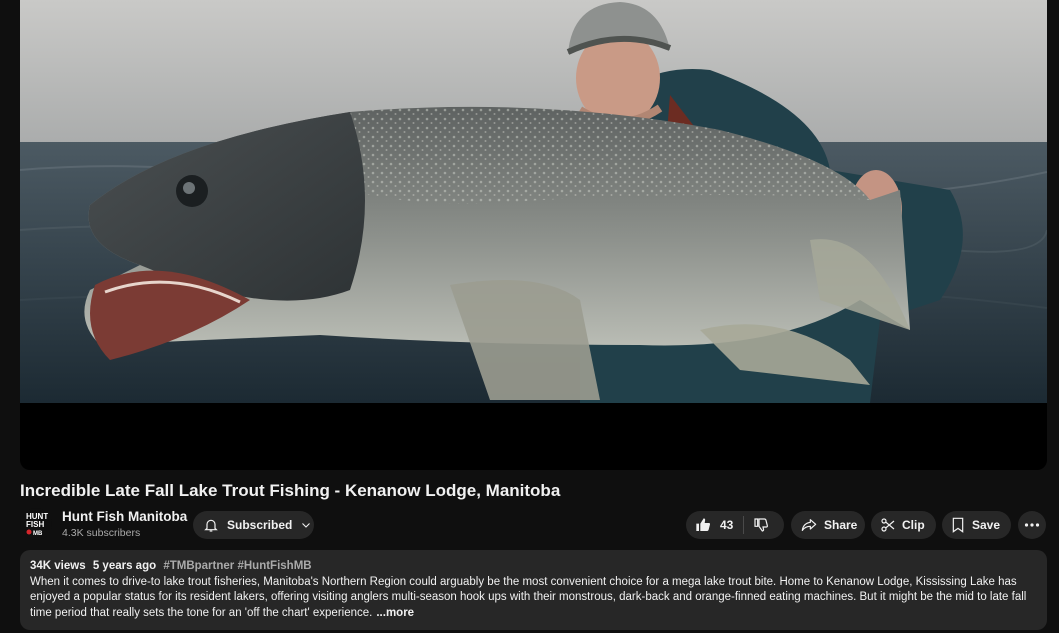 The image size is (1059, 633). I want to click on more-horizontal-icon, so click(1032, 525).